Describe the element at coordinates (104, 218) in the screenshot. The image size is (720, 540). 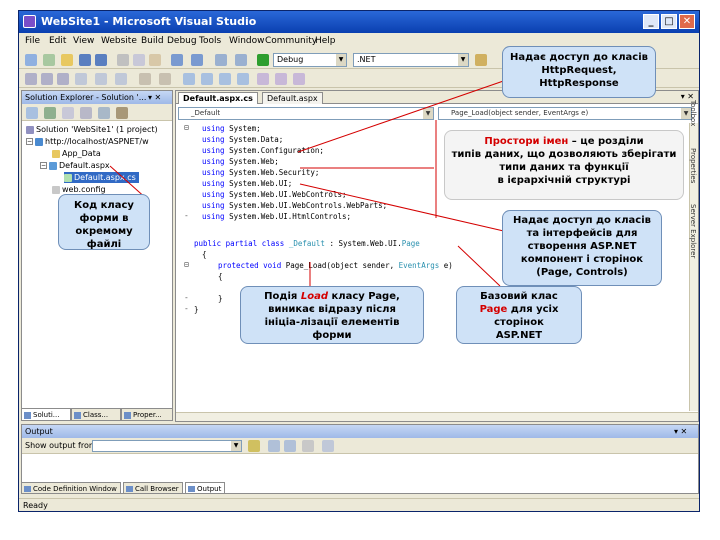
I see `callout-line: форми в` at that location.